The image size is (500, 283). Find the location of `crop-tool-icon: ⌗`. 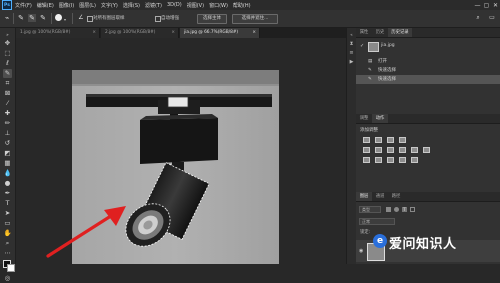

crop-tool-icon: ⌗ is located at coordinates (7, 83).